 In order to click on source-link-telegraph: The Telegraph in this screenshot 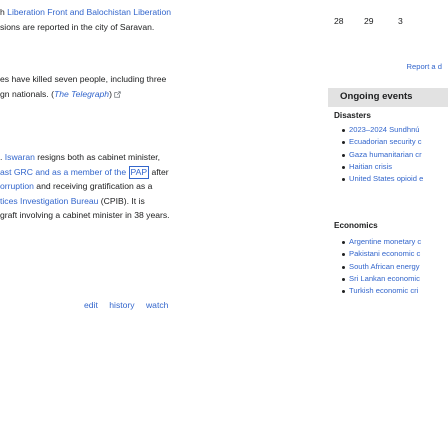, I will do `click(81, 94)`.